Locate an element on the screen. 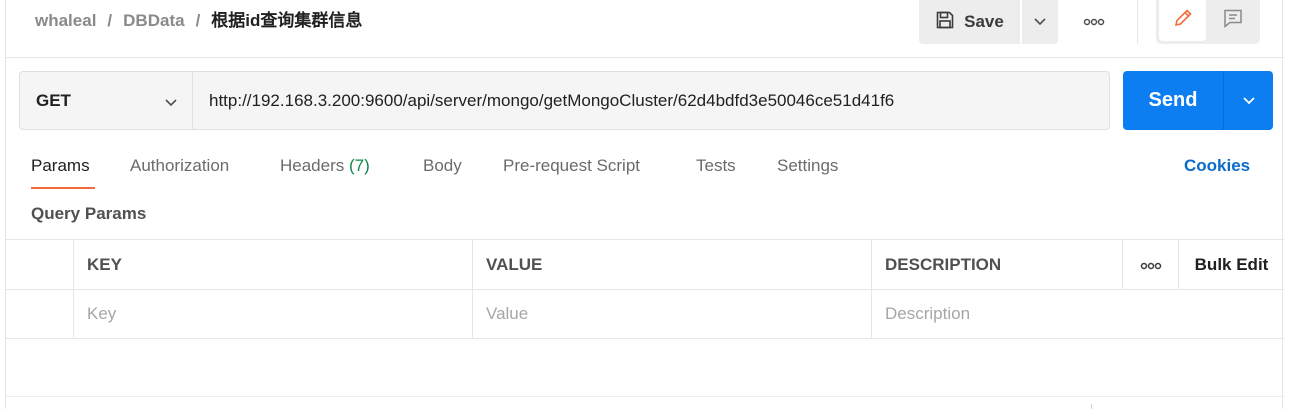 This screenshot has height=409, width=1291. column-header-value: VALUE is located at coordinates (672, 264).